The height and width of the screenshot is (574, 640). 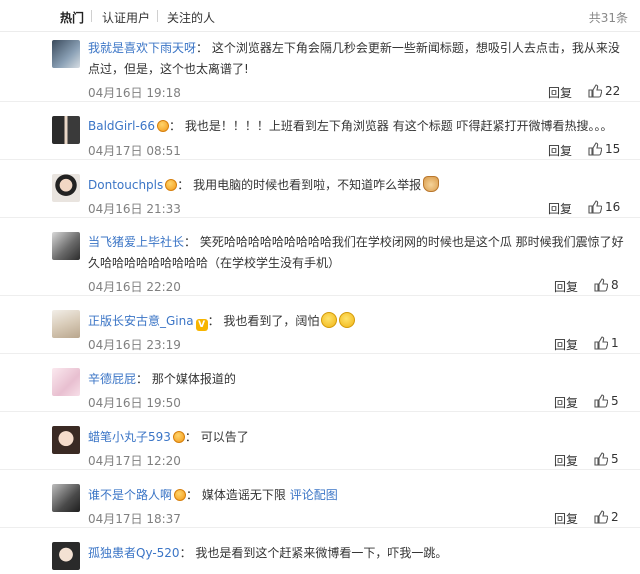 What do you see at coordinates (134, 461) in the screenshot?
I see `comment-date: 04月17日 12:20` at bounding box center [134, 461].